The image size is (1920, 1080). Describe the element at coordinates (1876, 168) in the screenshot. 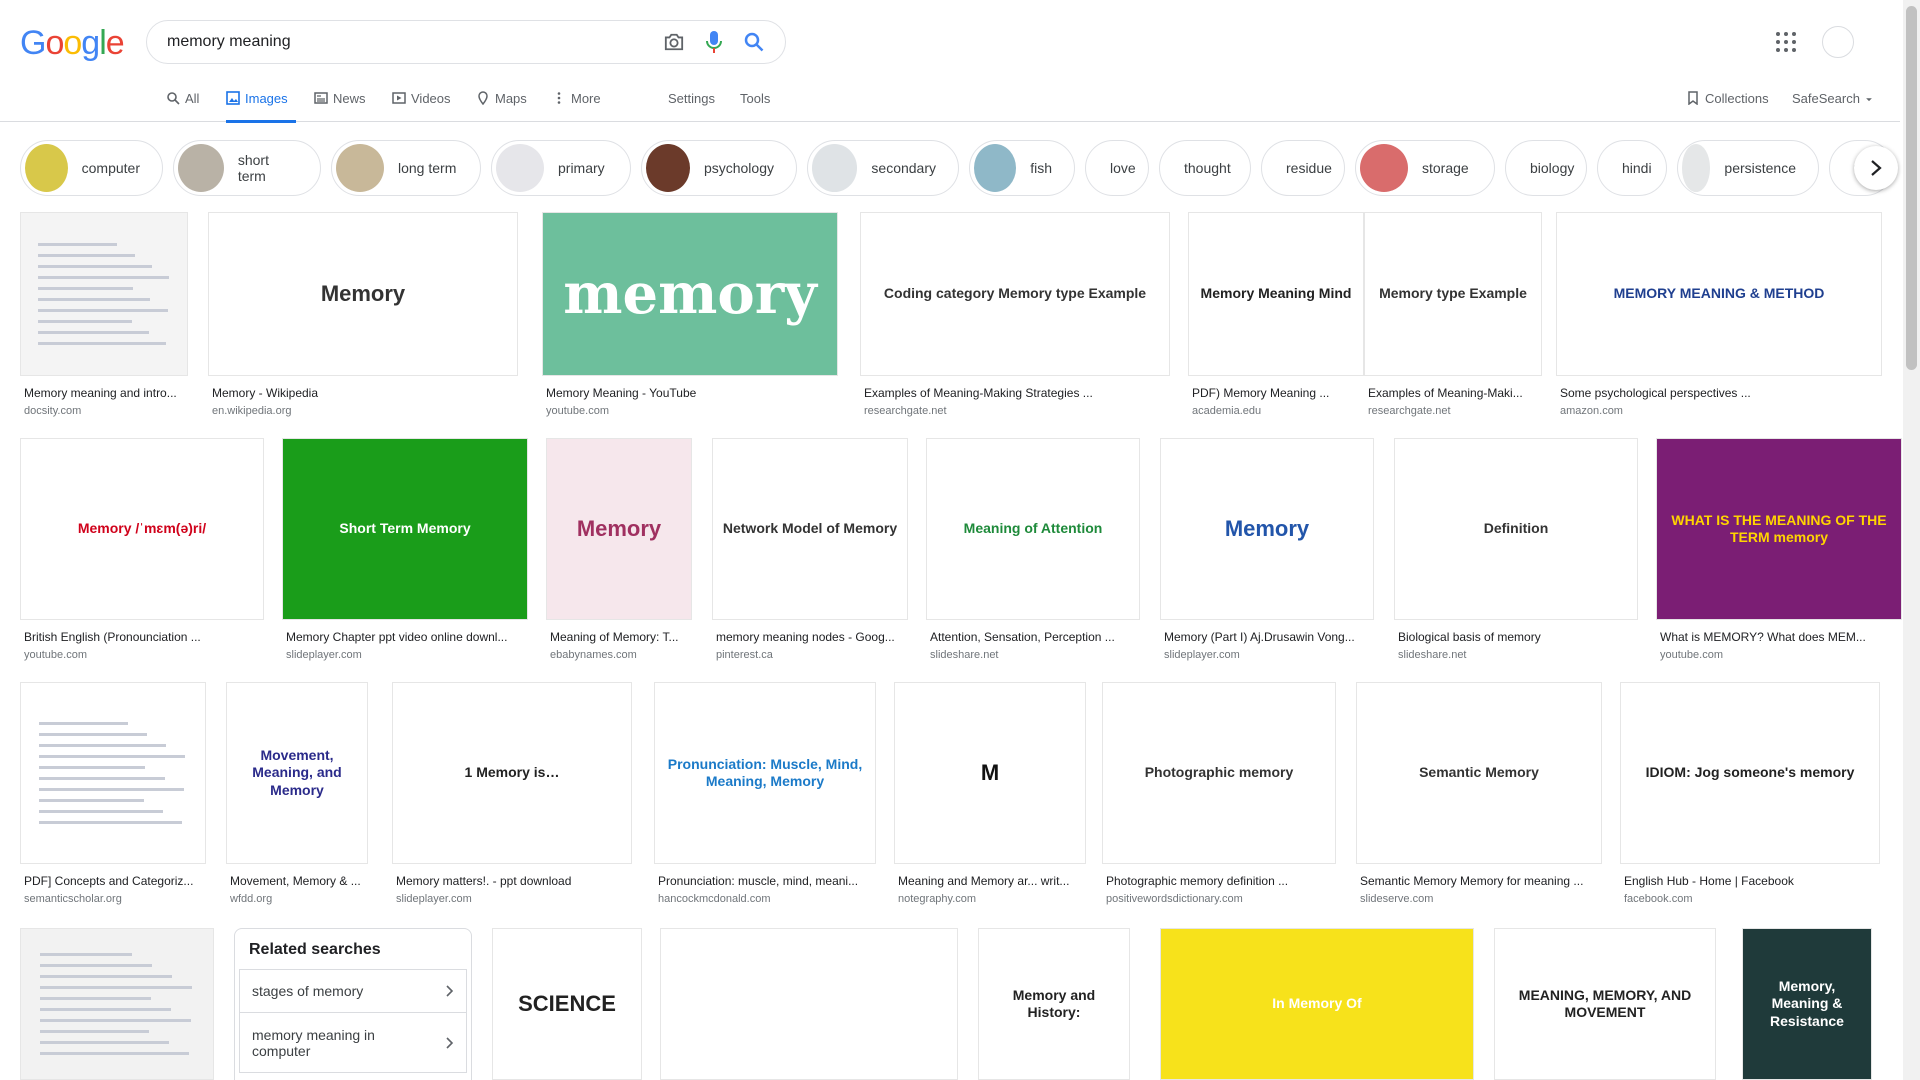

I see `chips-next-button` at that location.